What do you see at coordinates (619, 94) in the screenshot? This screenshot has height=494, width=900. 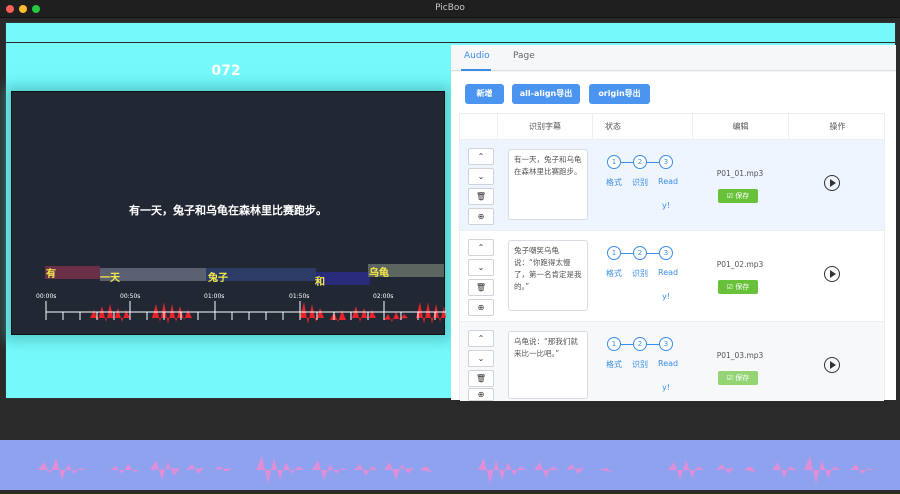 I see `origin-export-button: origin导出` at bounding box center [619, 94].